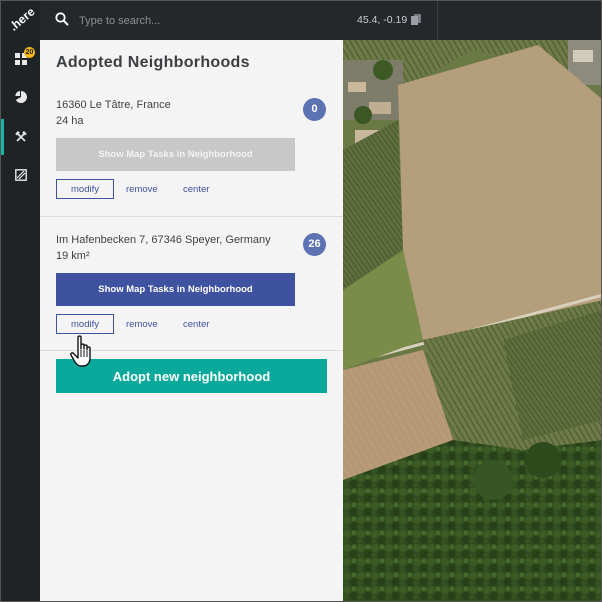 The height and width of the screenshot is (602, 602). Describe the element at coordinates (73, 256) in the screenshot. I see `neighborhood-area: 19 km²` at that location.